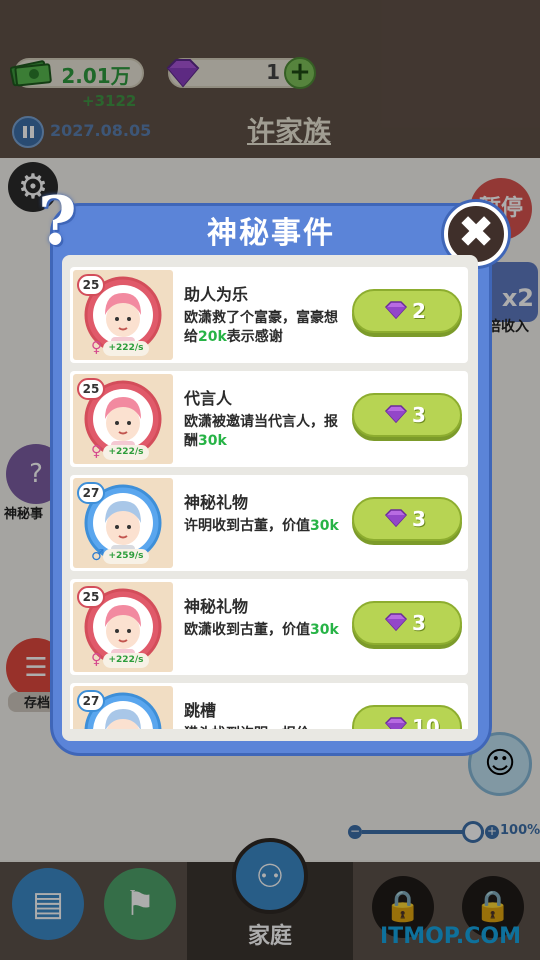 The width and height of the screenshot is (540, 960). What do you see at coordinates (247, 727) in the screenshot?
I see `event-description-text: 猎头找到许明，报价` at bounding box center [247, 727].